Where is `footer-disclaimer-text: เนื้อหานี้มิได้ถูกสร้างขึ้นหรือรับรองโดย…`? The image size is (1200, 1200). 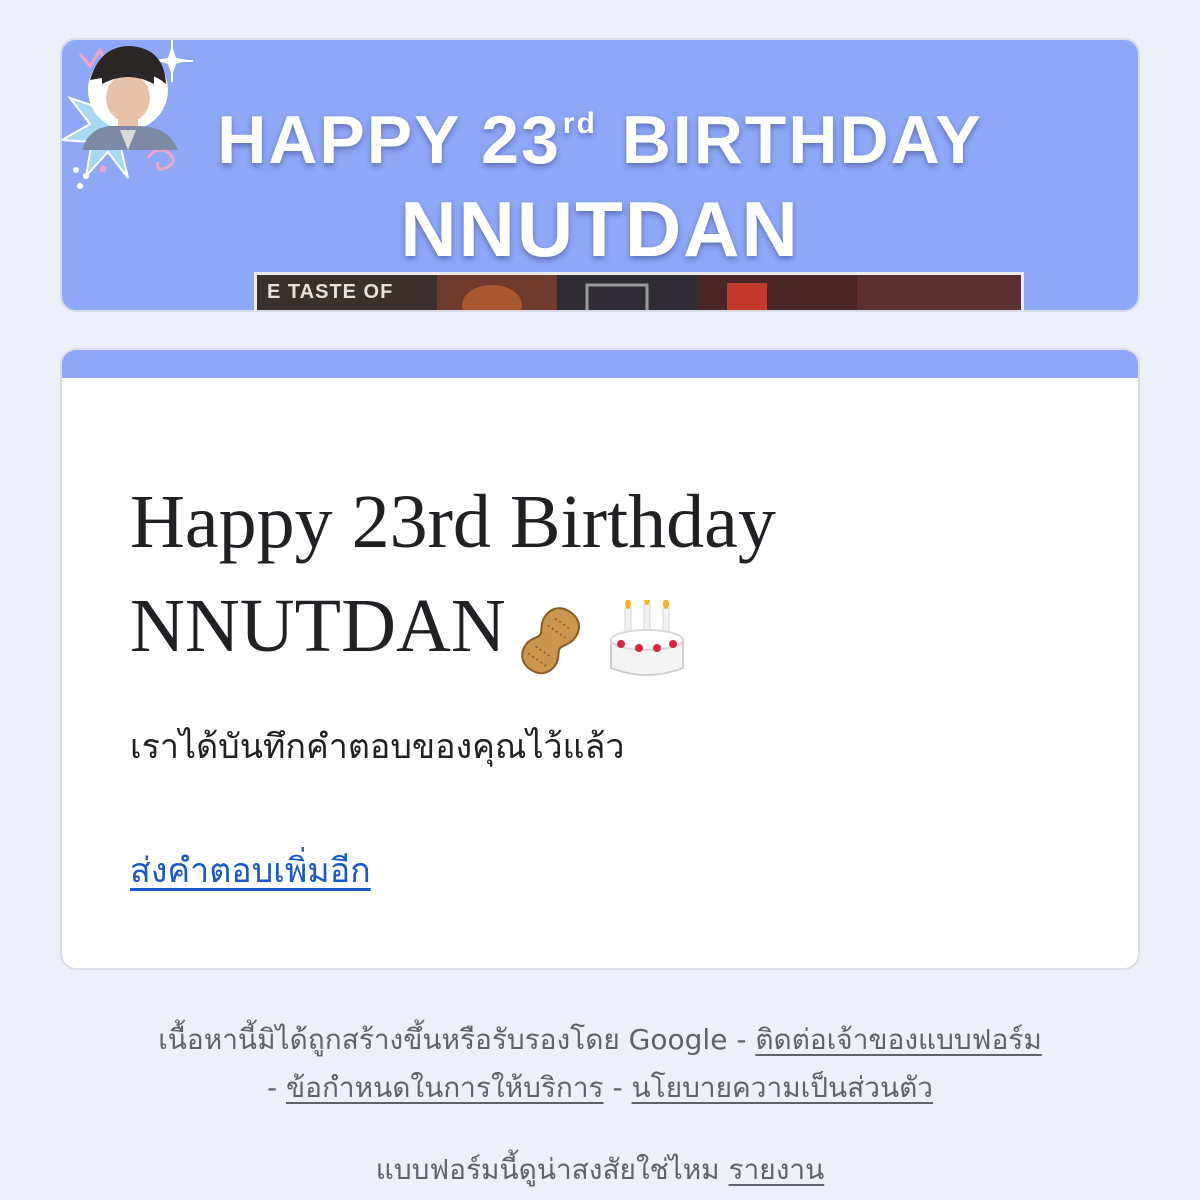 footer-disclaimer-text: เนื้อหานี้มิได้ถูกสร้างขึ้นหรือรับรองโดย… is located at coordinates (452, 1039).